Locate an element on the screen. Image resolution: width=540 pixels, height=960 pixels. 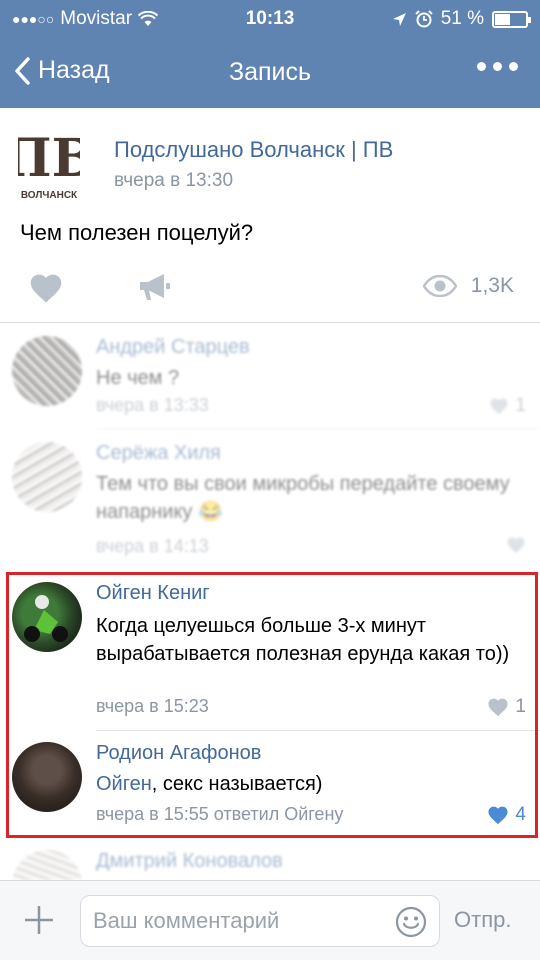
post-actions: 1,3K is located at coordinates (270, 288).